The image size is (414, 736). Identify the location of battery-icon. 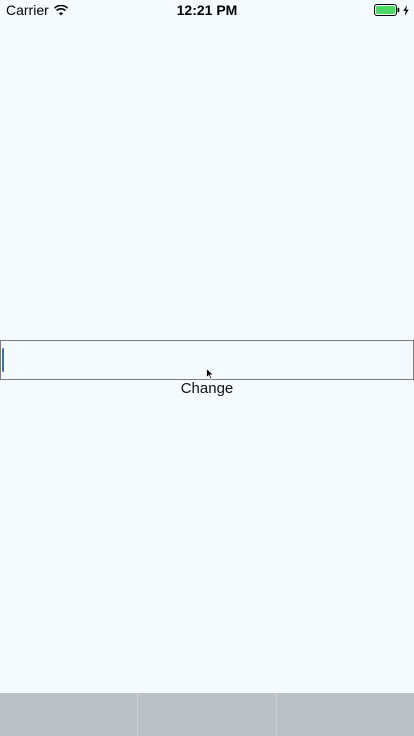
(387, 10).